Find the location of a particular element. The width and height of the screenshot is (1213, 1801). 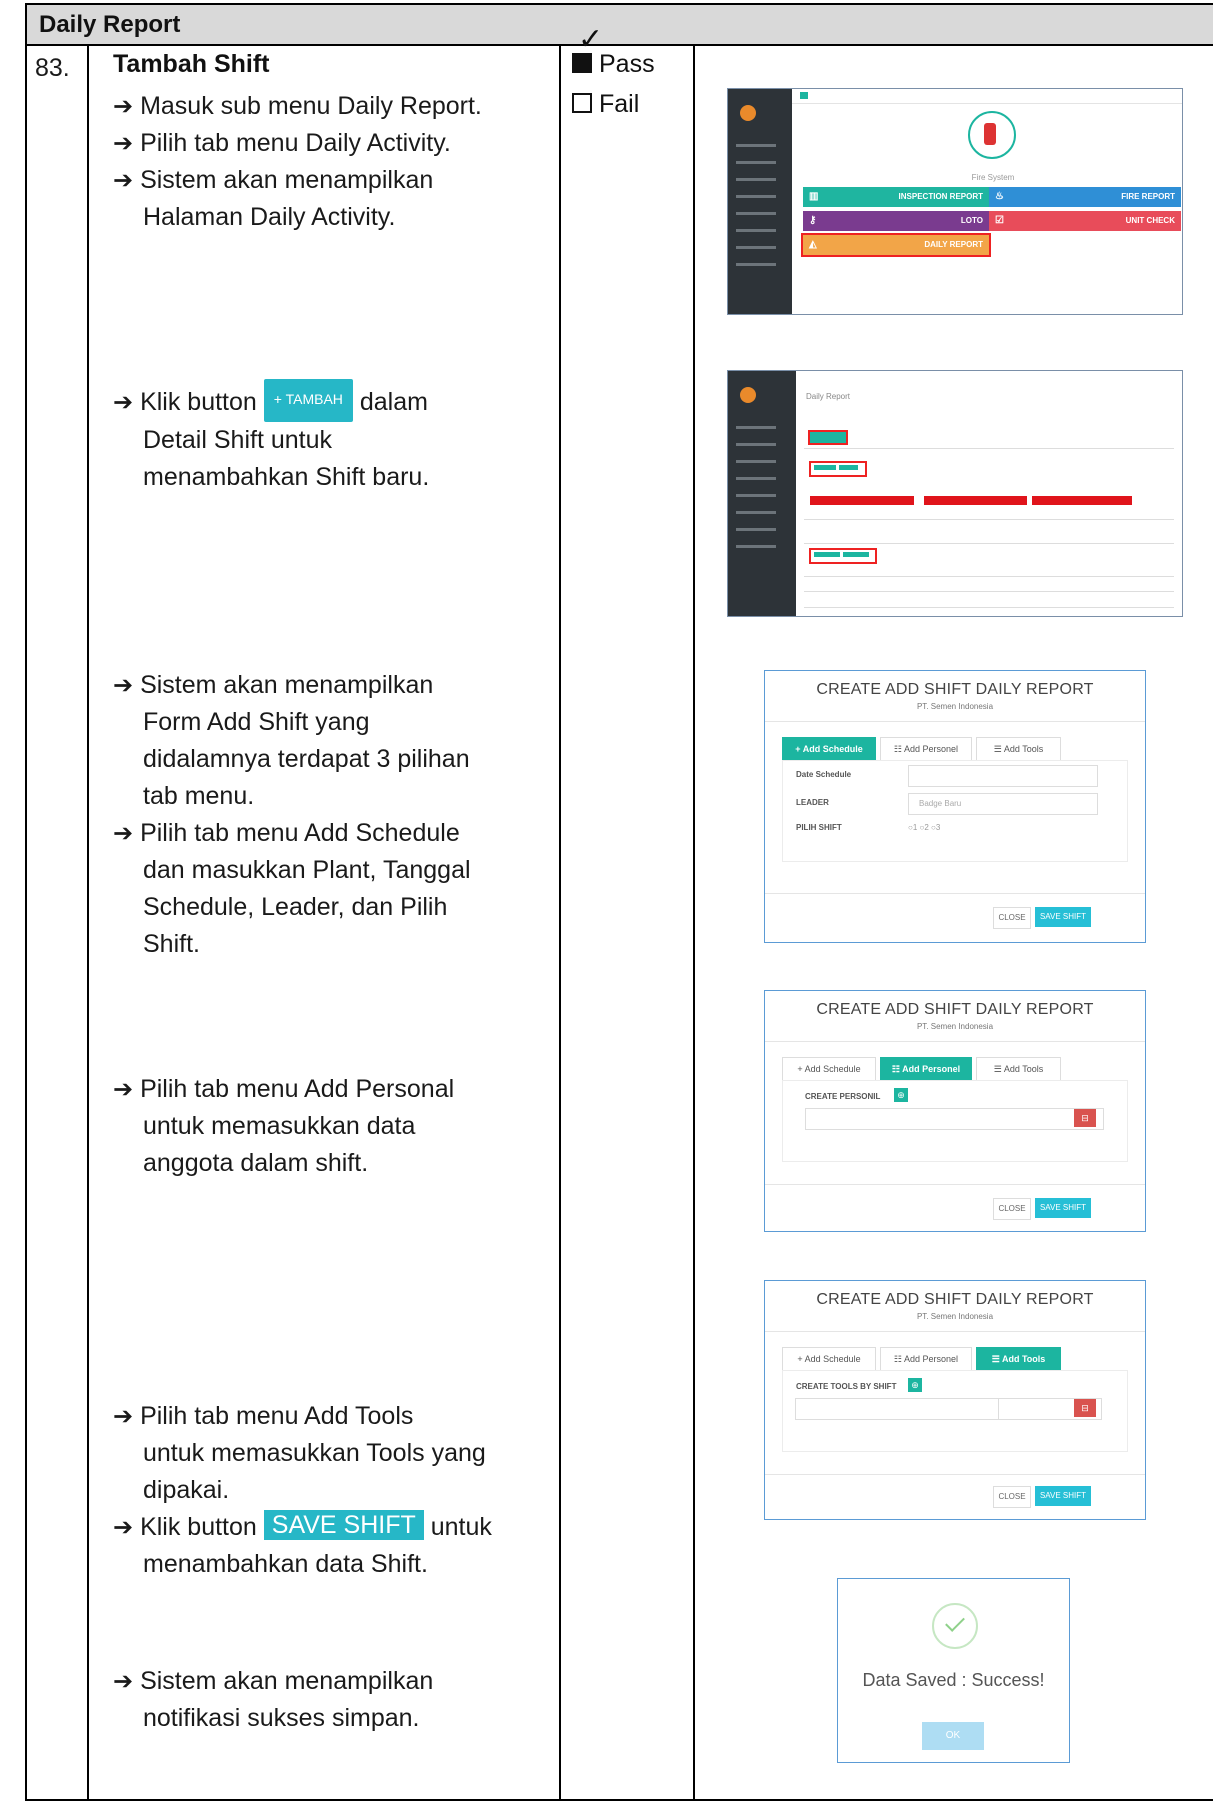

page-title: Daily Report is located at coordinates (828, 396).